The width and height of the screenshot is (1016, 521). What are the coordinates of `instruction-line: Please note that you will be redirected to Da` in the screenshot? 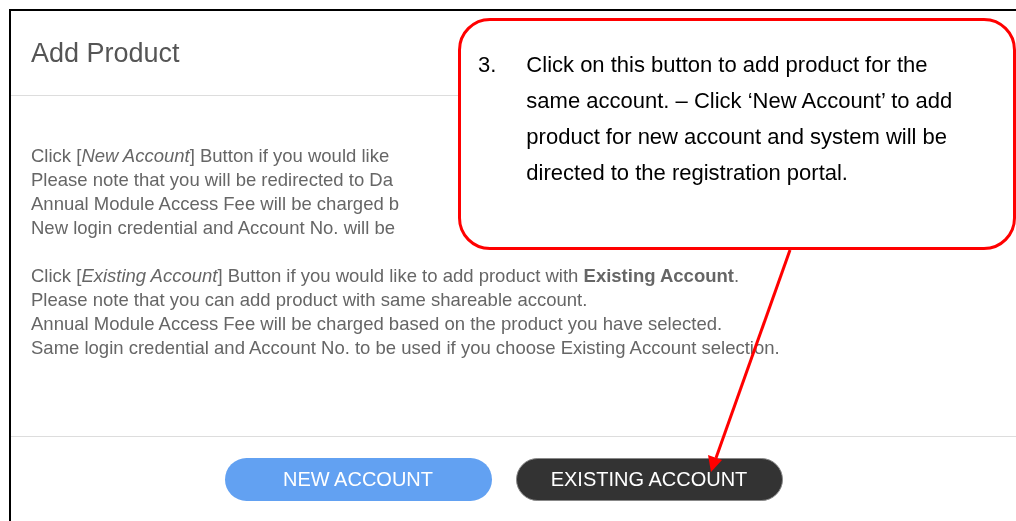 It's located at (212, 180).